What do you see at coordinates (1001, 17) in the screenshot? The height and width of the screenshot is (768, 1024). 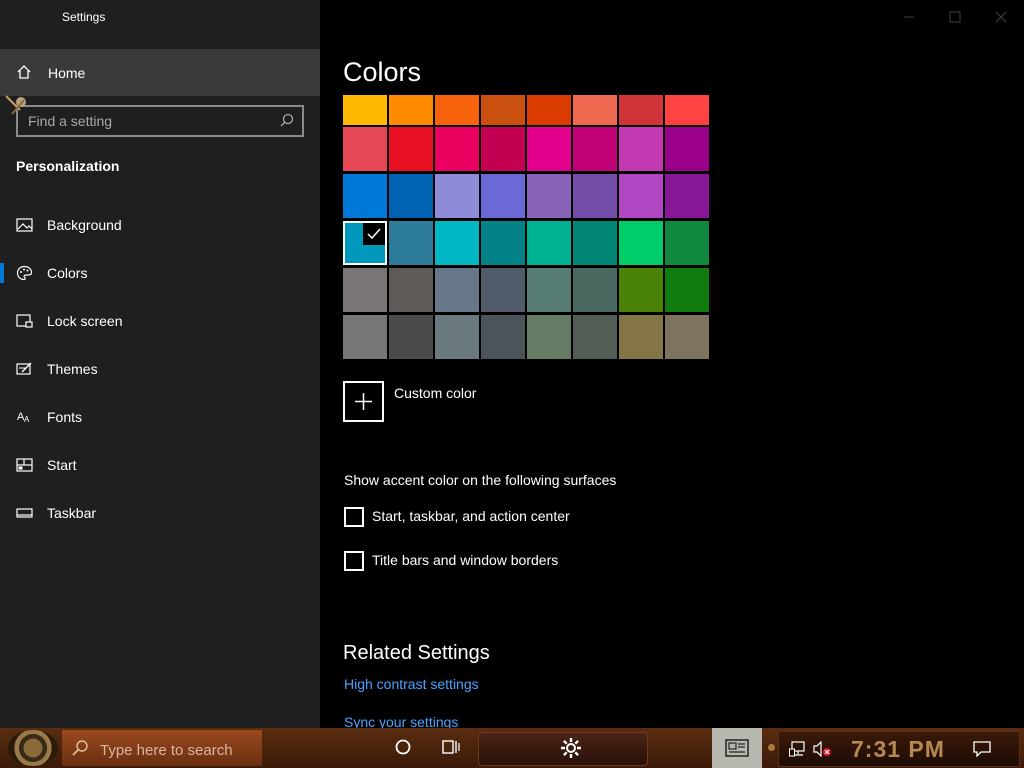 I see `close-icon` at bounding box center [1001, 17].